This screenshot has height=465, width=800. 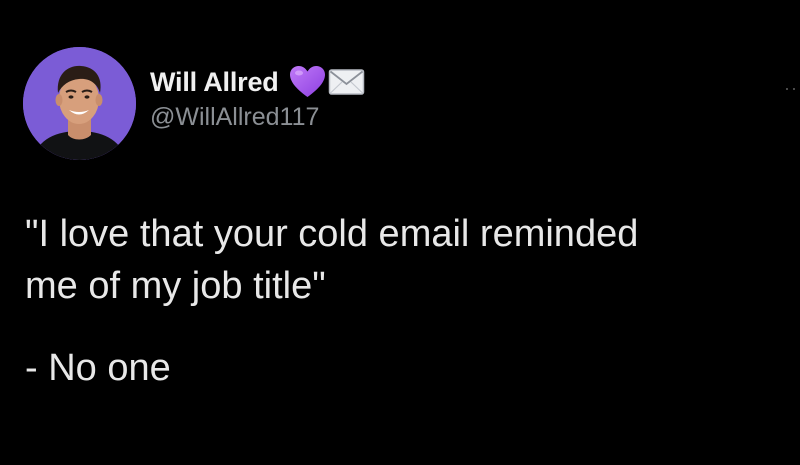 I want to click on tweet-header: Will Allred @WillAllred117, so click(x=257, y=98).